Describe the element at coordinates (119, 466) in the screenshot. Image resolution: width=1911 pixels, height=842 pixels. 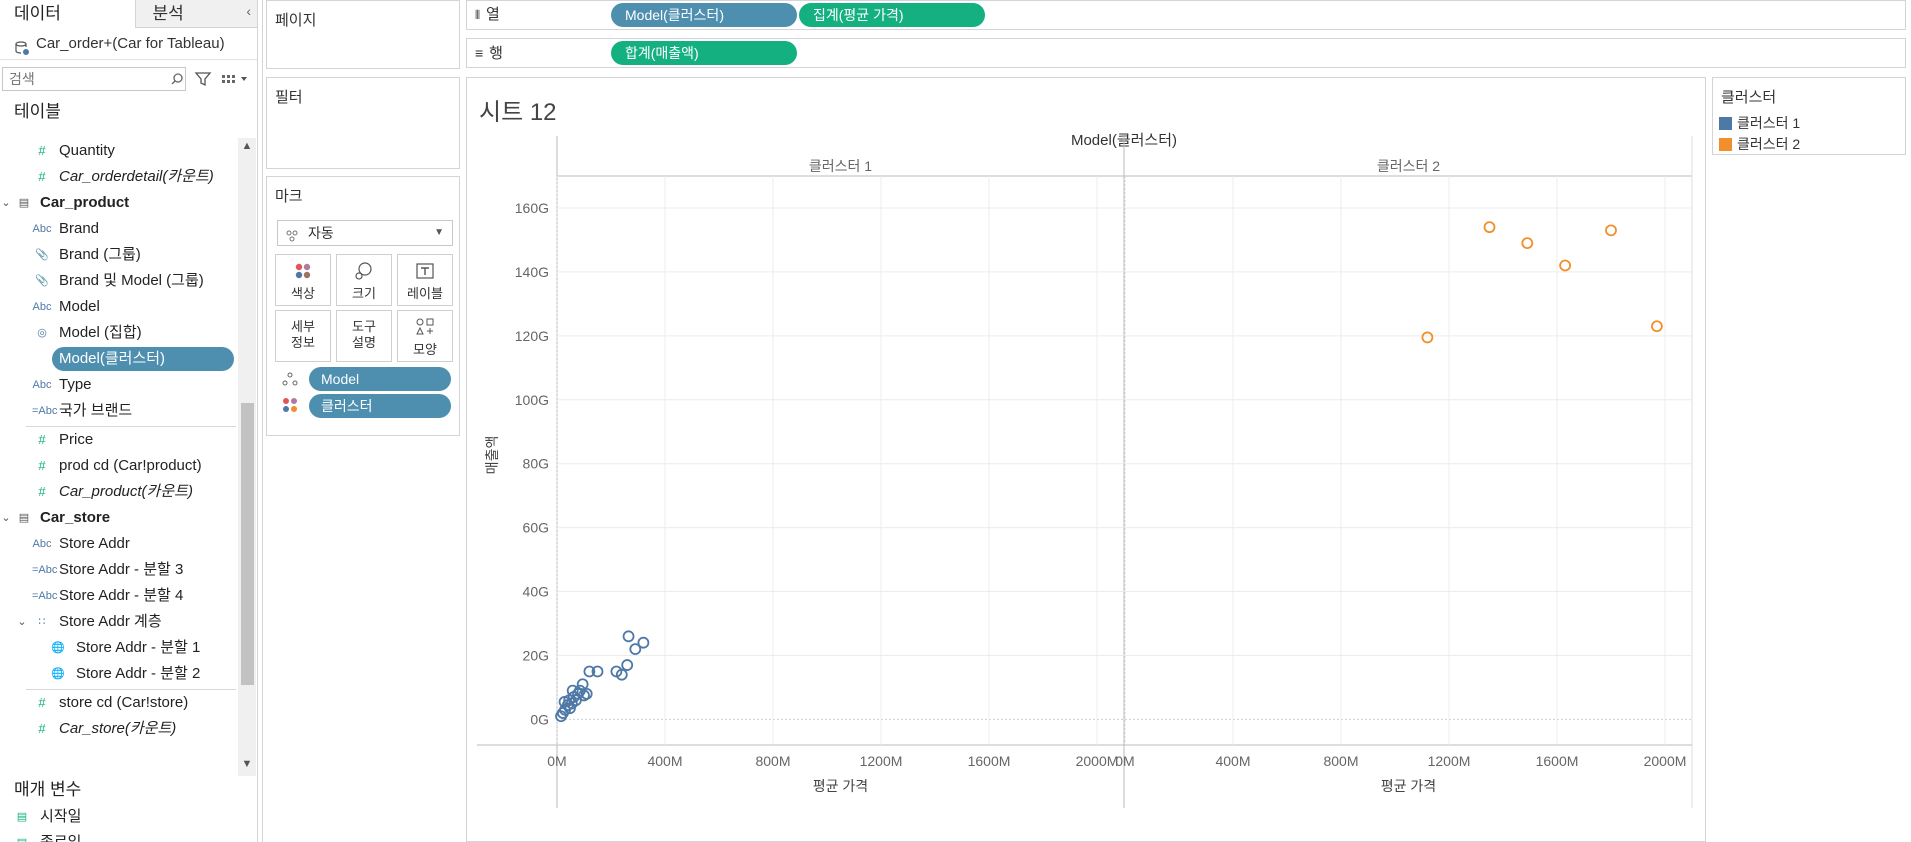
I see `field-item: # prod cd (Car!product)` at that location.